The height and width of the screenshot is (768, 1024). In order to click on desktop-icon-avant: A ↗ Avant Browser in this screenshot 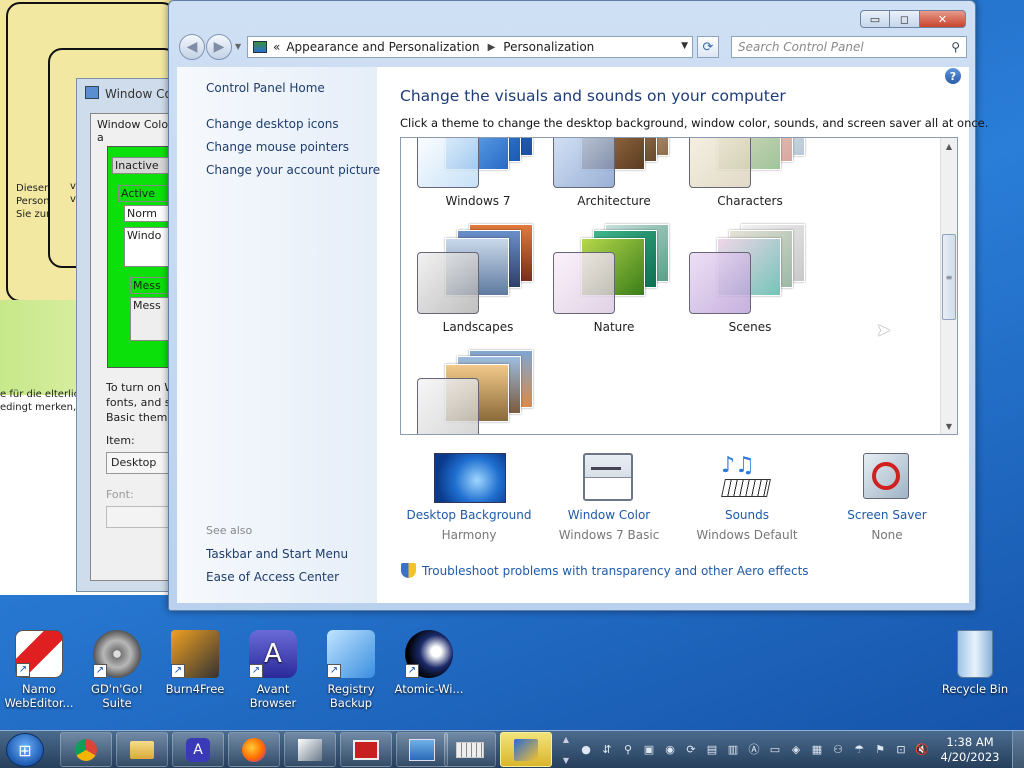, I will do `click(273, 670)`.